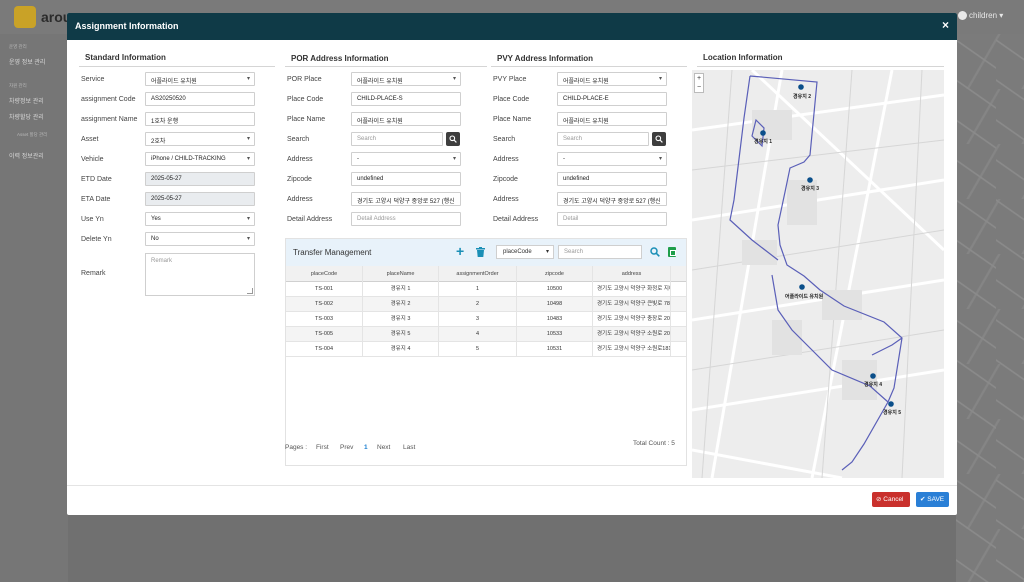 The image size is (1024, 582). I want to click on pvy-detail-address-label: Detail Address, so click(516, 219).